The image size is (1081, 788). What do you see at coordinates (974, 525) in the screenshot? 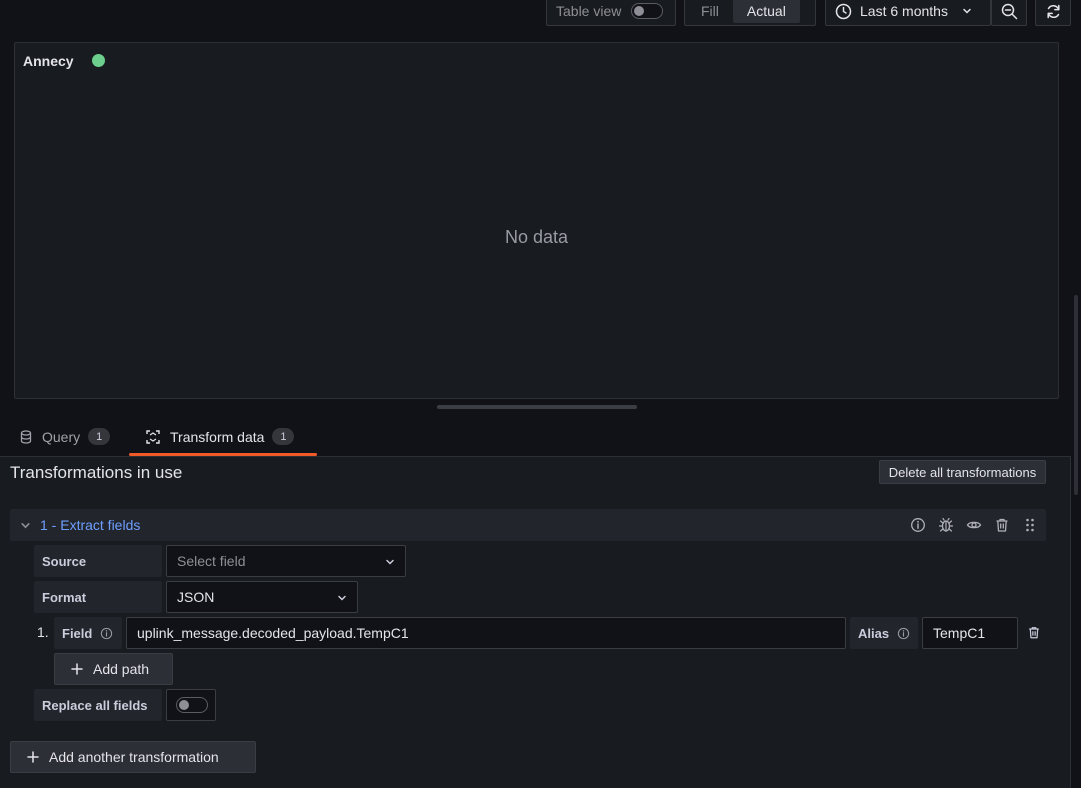
I see `eye-icon` at bounding box center [974, 525].